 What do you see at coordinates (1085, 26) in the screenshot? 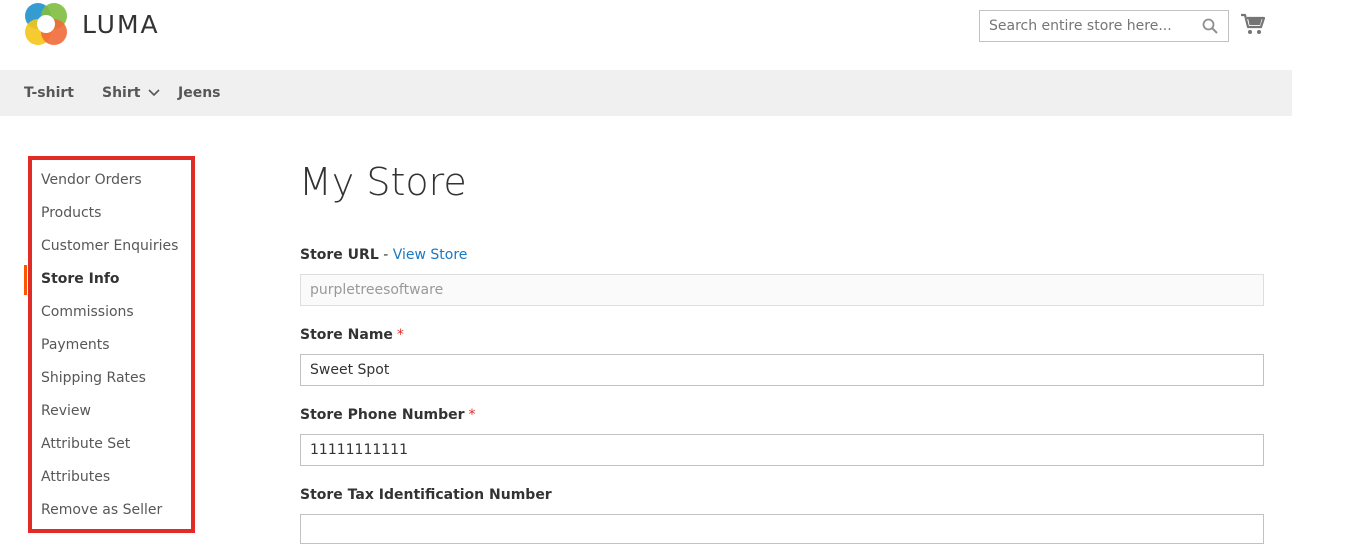
I see `search-input` at bounding box center [1085, 26].